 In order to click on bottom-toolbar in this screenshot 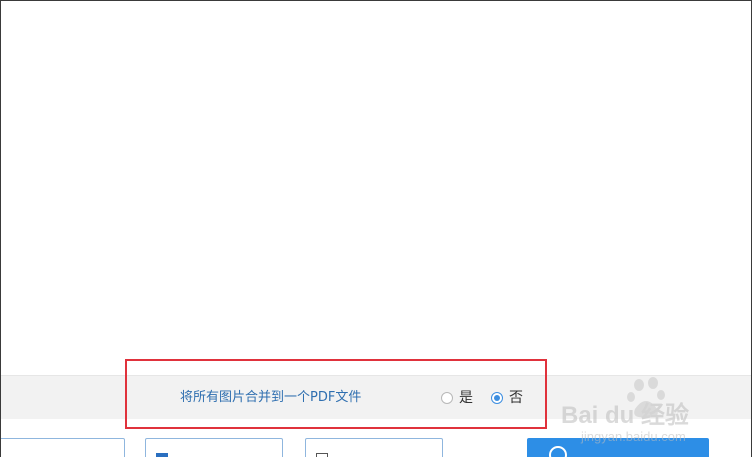, I will do `click(376, 438)`.